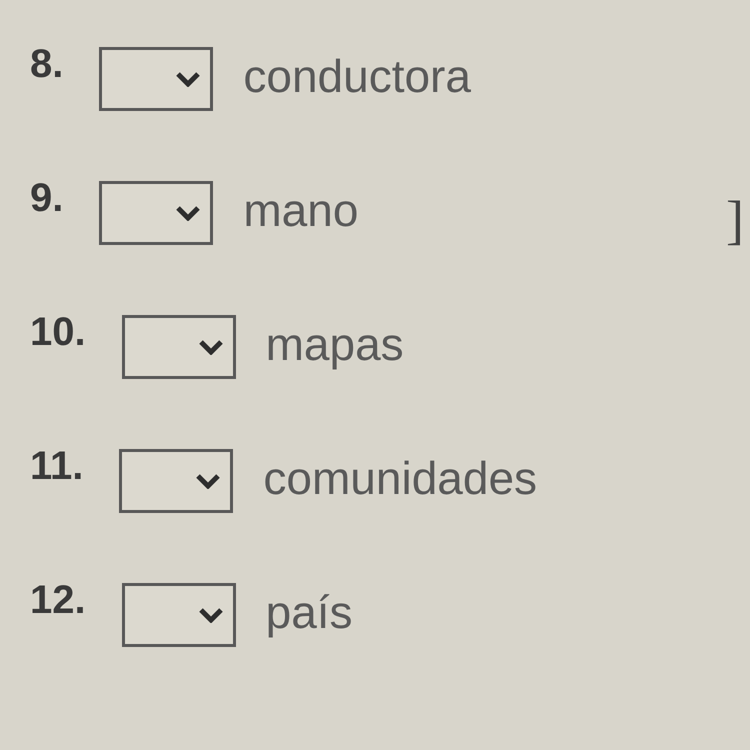 The image size is (750, 750). I want to click on word-label: conductora, so click(357, 76).